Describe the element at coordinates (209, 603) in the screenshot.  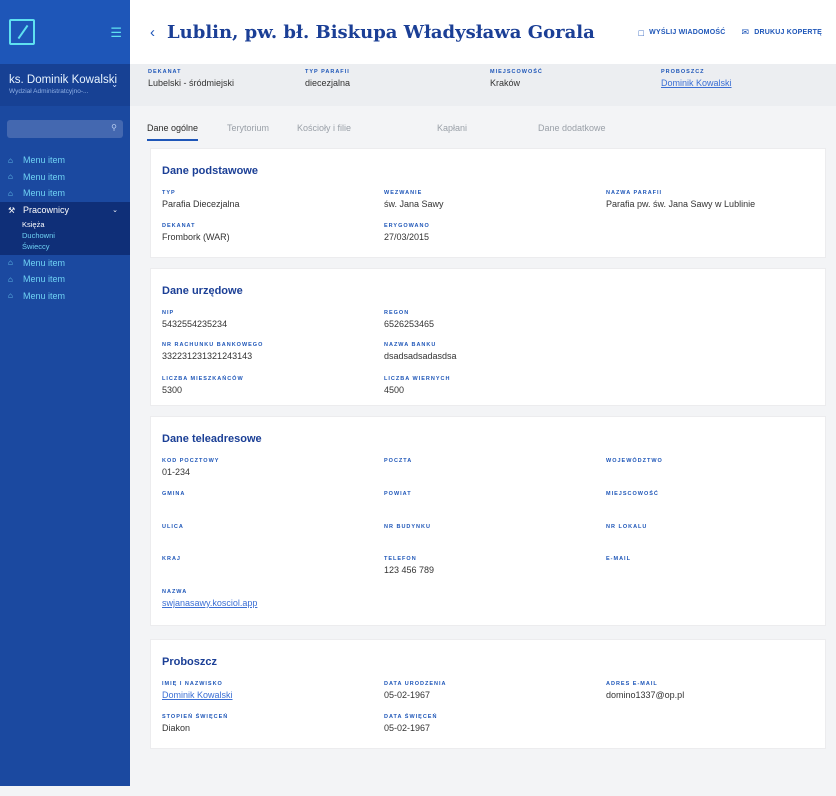
I see `website-link: swjanasawy.kosciol.app` at that location.